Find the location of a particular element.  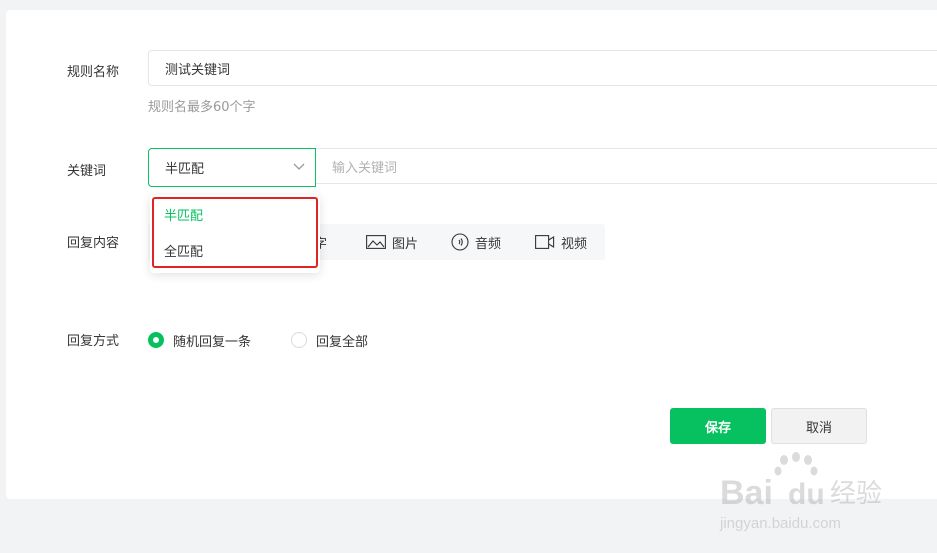

watermark-url: jingyan.baidu.com is located at coordinates (780, 523).